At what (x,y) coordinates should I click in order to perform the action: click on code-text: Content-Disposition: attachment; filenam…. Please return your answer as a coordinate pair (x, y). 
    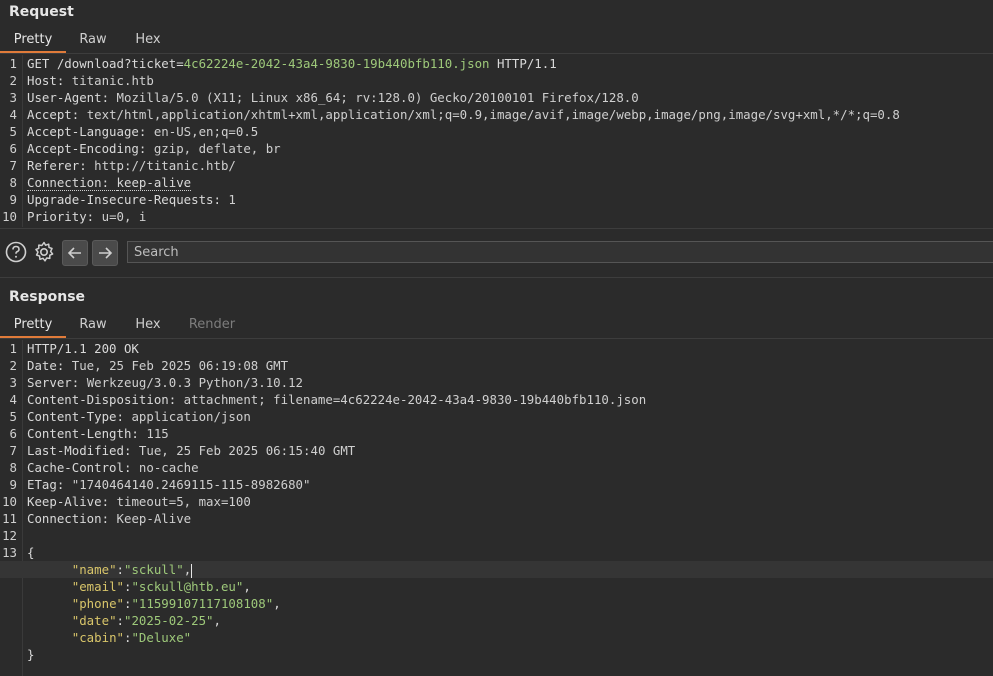
    Looking at the image, I should click on (336, 399).